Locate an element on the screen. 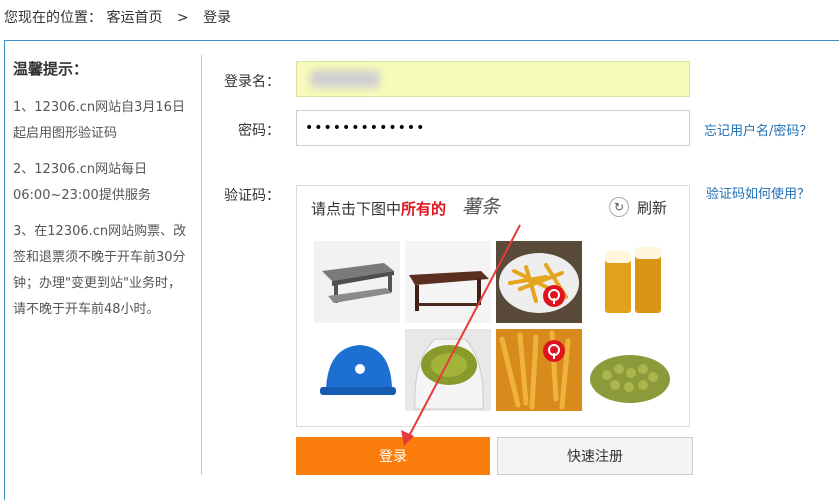 Image resolution: width=839 pixels, height=500 pixels. captcha-prompt: 请点击下图中所有的 is located at coordinates (378, 208).